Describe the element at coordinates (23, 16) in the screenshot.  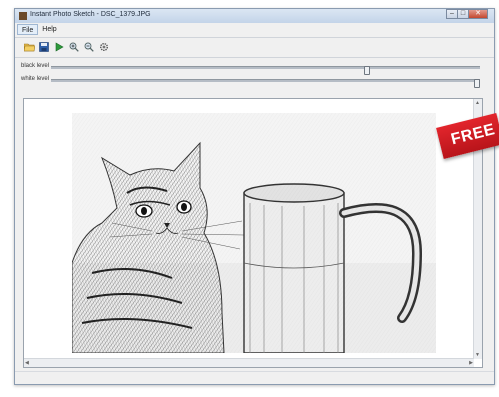
I see `app-icon` at that location.